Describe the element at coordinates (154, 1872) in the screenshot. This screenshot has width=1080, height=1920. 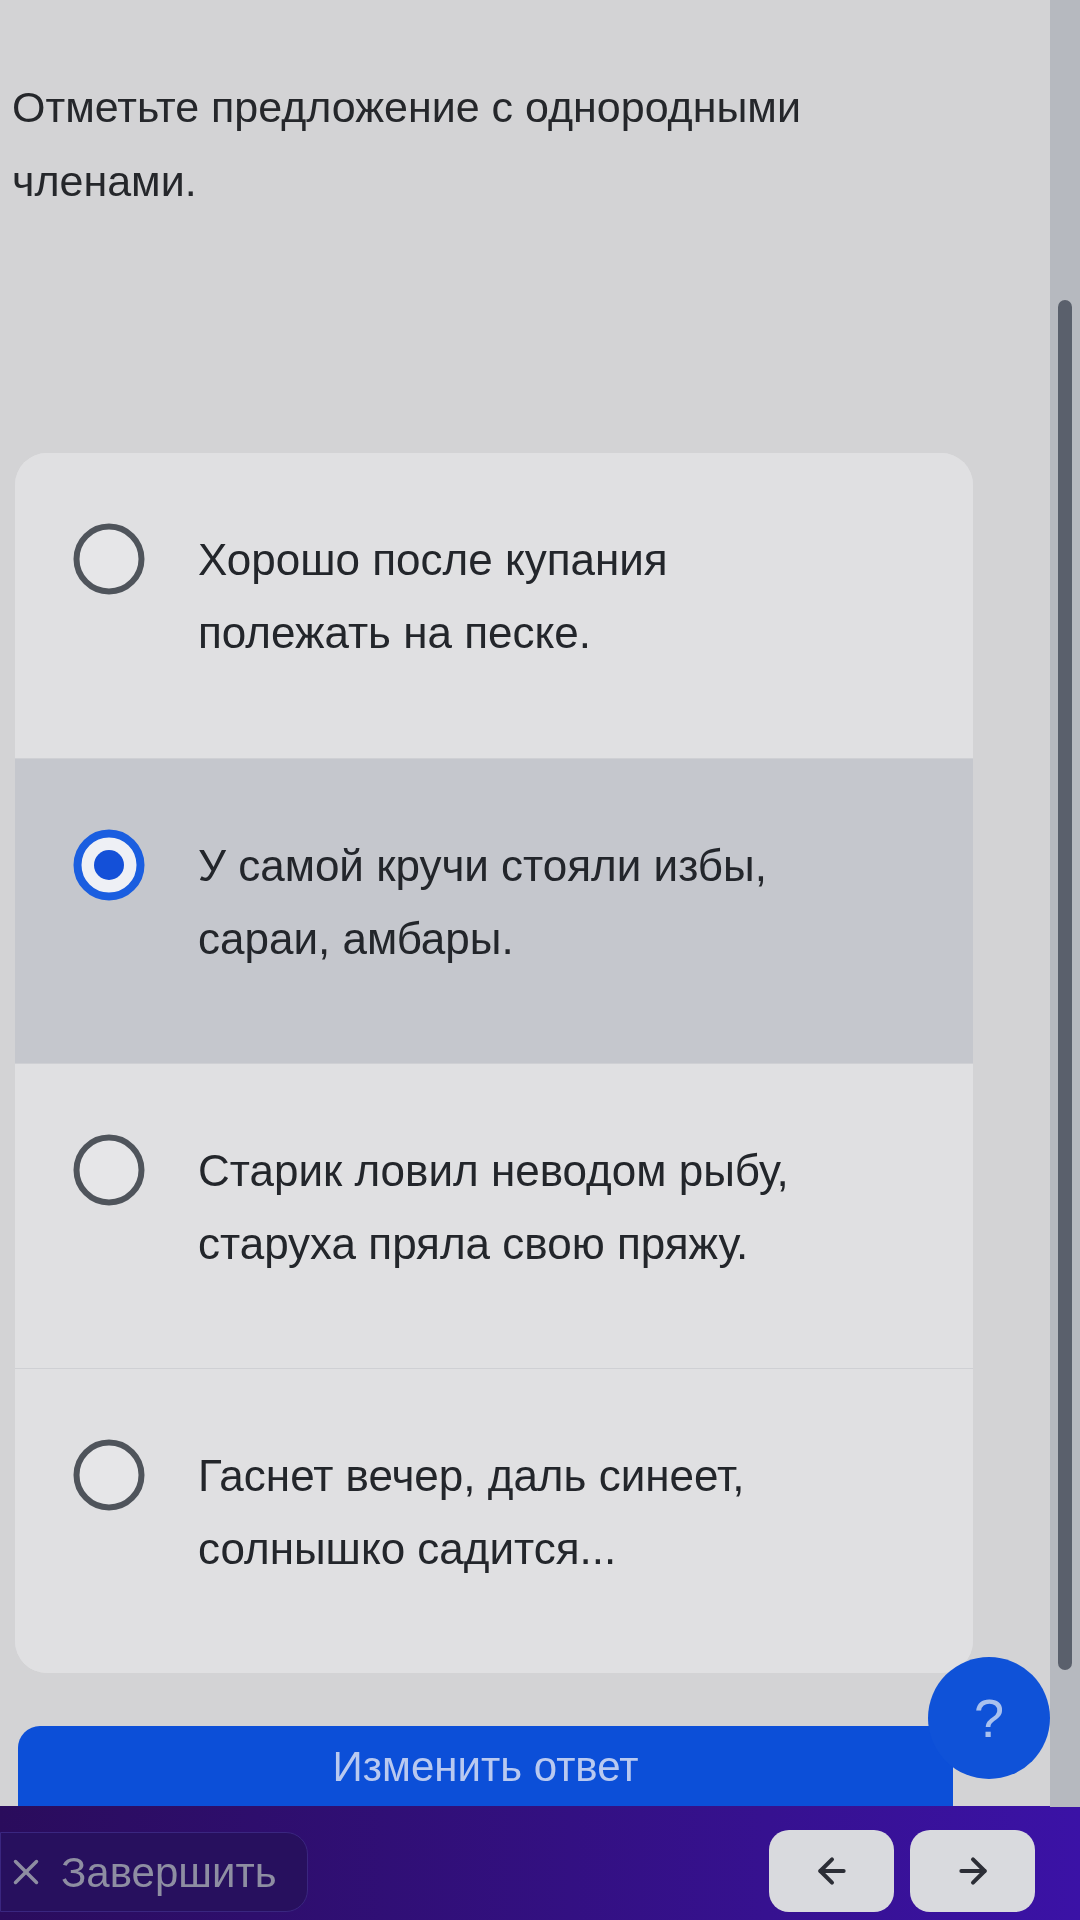
I see `finish-button: Завершить` at that location.